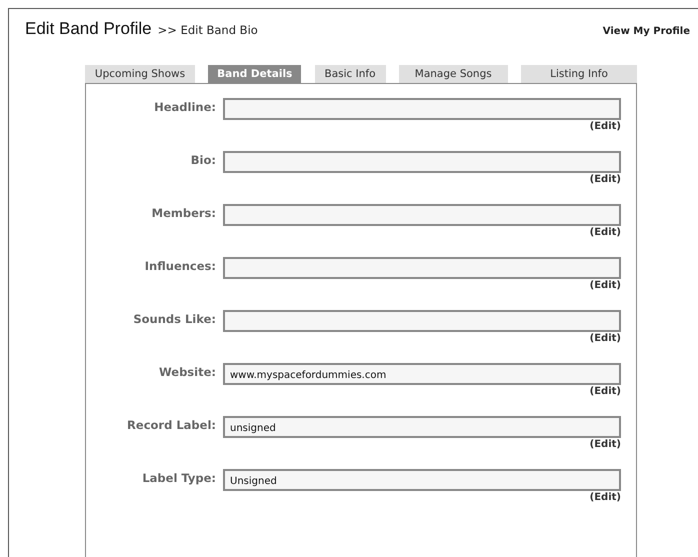  What do you see at coordinates (180, 266) in the screenshot?
I see `field-label: Influences:` at bounding box center [180, 266].